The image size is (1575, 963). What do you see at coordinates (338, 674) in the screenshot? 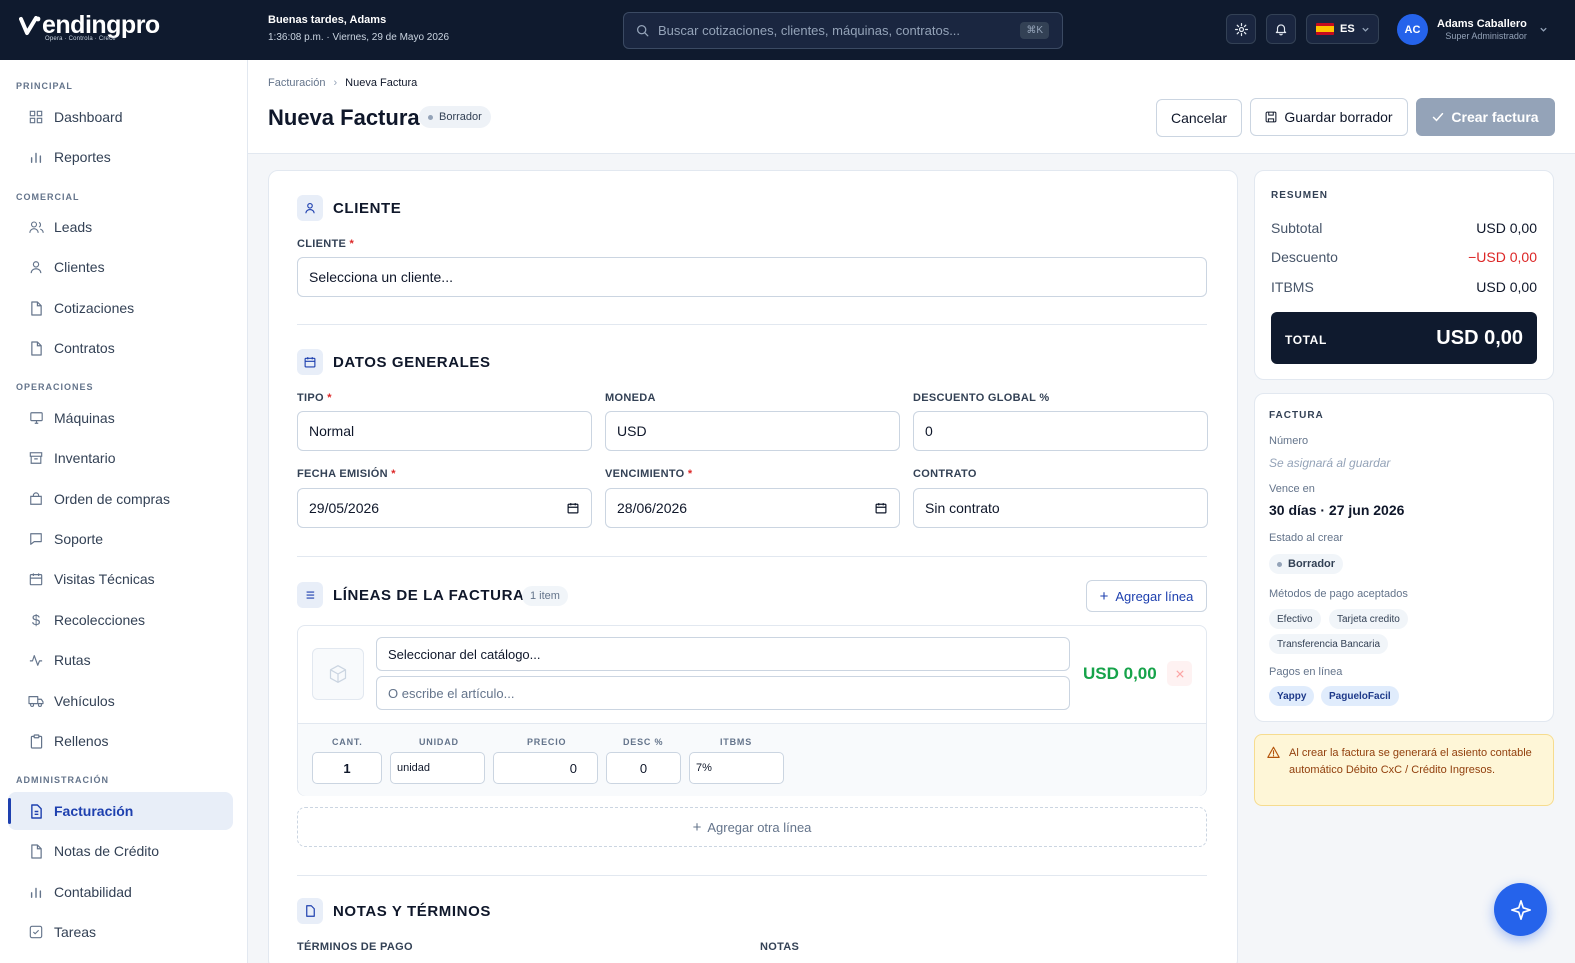
I see `package-icon` at bounding box center [338, 674].